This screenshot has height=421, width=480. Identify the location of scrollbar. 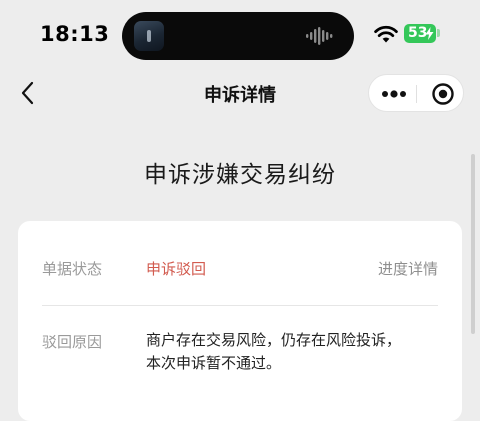
(473, 244).